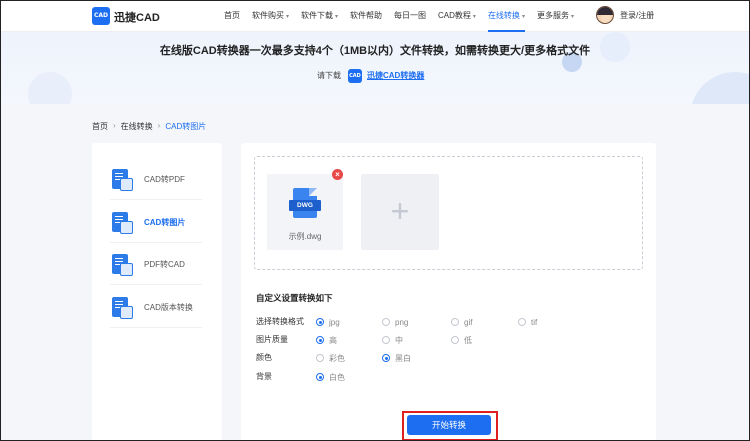 This screenshot has height=441, width=750. I want to click on radio-option-label: 彩色, so click(337, 358).